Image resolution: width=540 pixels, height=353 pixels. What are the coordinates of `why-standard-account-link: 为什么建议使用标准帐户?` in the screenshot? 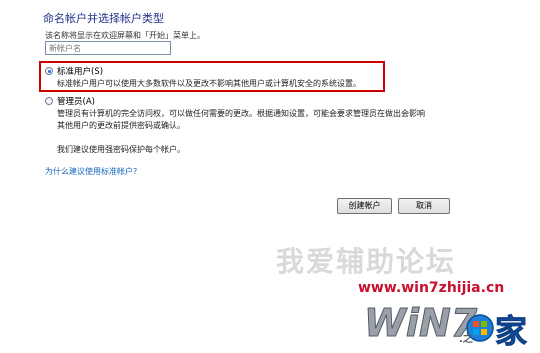 It's located at (91, 171).